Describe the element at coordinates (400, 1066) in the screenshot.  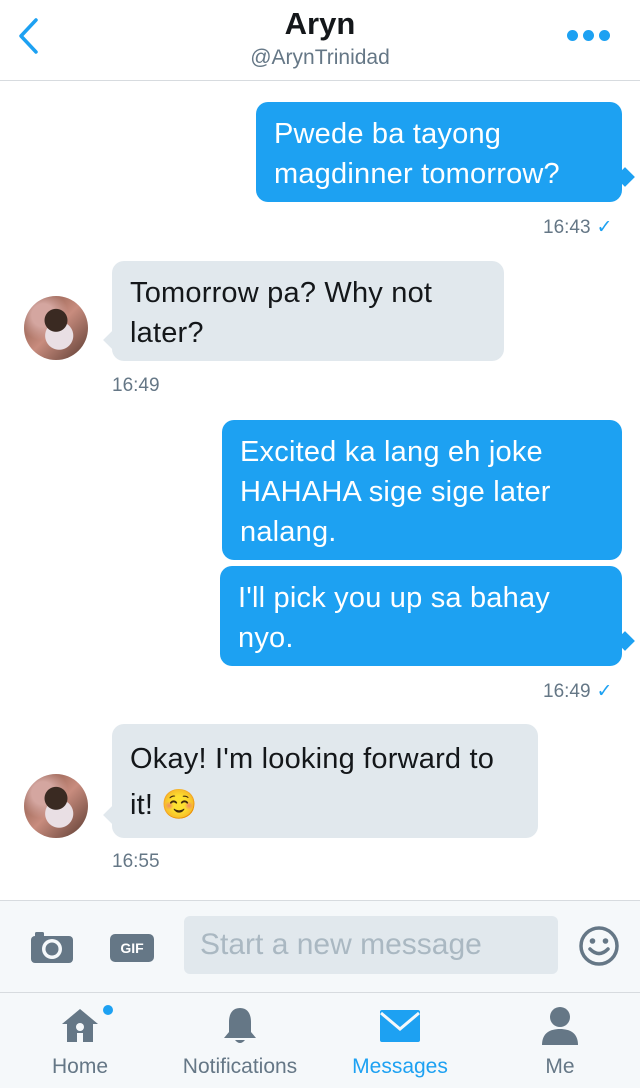
I see `tab-label: Messages` at that location.